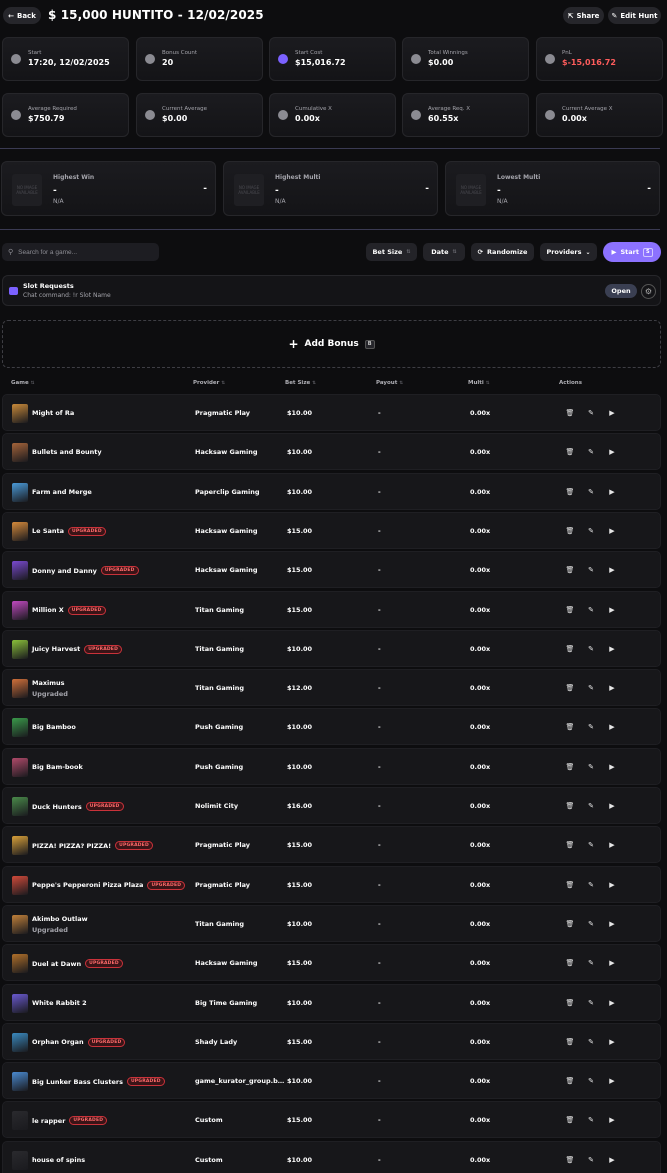 Image resolution: width=667 pixels, height=1173 pixels. Describe the element at coordinates (22, 383) in the screenshot. I see `column-game: Game ⇅` at that location.